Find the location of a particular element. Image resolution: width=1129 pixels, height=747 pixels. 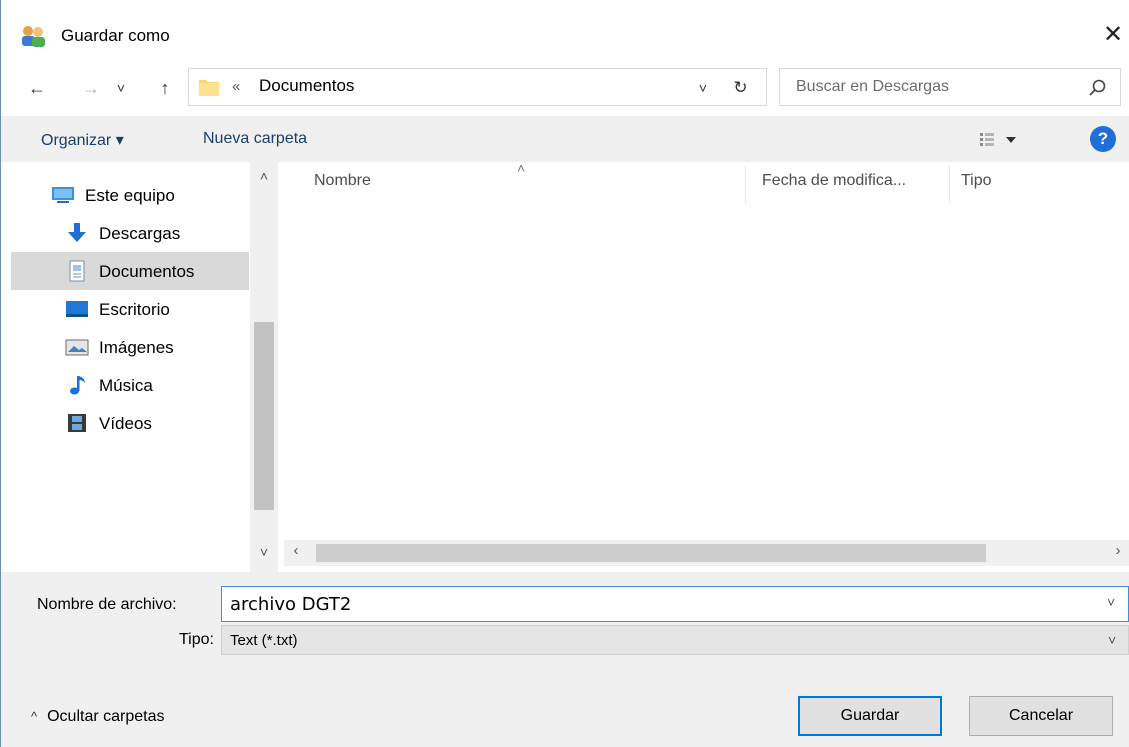

sidebar-item-label: Documentos is located at coordinates (147, 271).